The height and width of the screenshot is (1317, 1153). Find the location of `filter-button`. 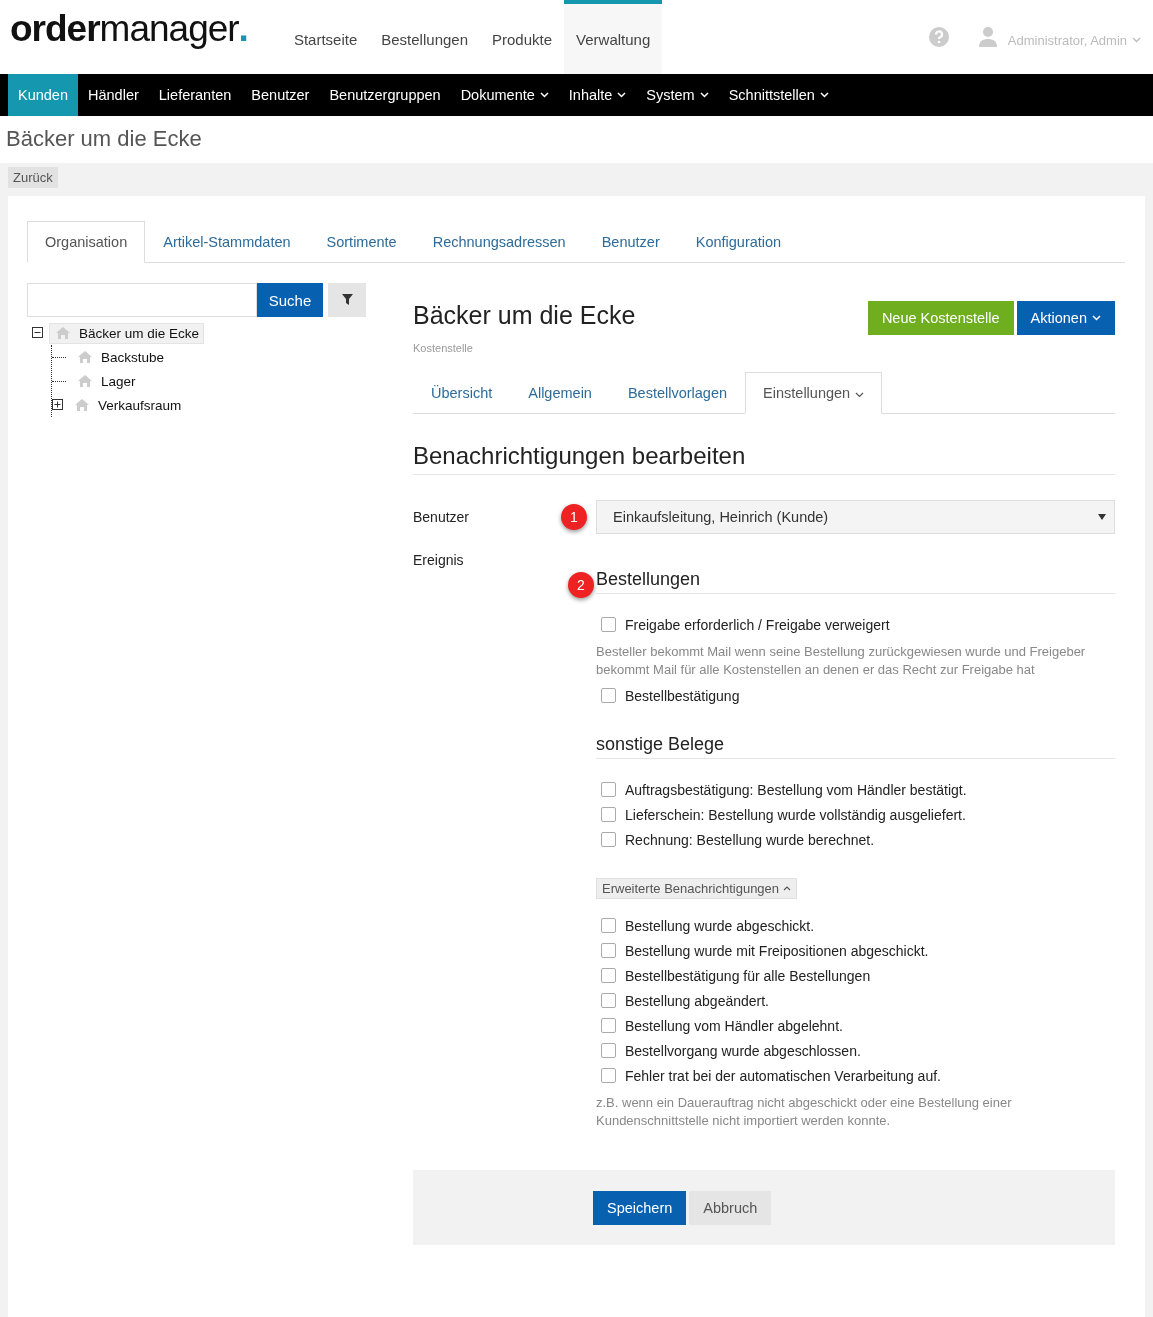

filter-button is located at coordinates (347, 300).